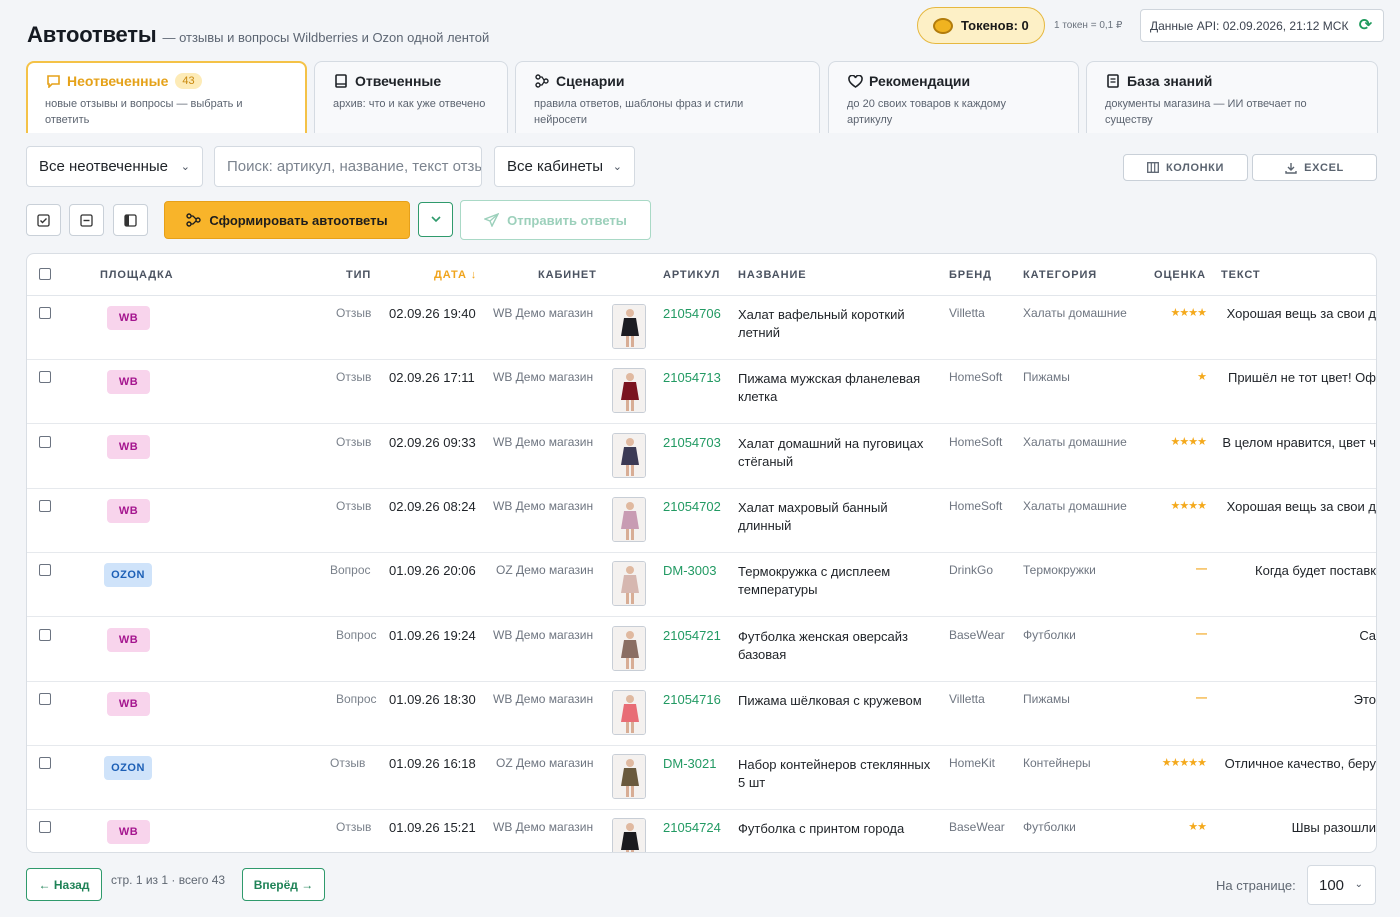 Image resolution: width=1400 pixels, height=917 pixels. Describe the element at coordinates (64, 884) in the screenshot. I see `prev-page-button: ← Назад` at that location.